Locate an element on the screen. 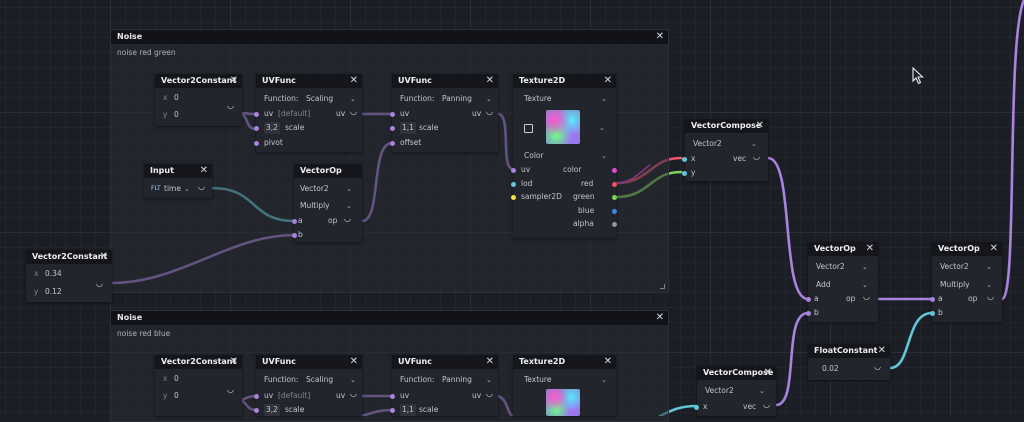  scale-field: 1,1 is located at coordinates (408, 128).